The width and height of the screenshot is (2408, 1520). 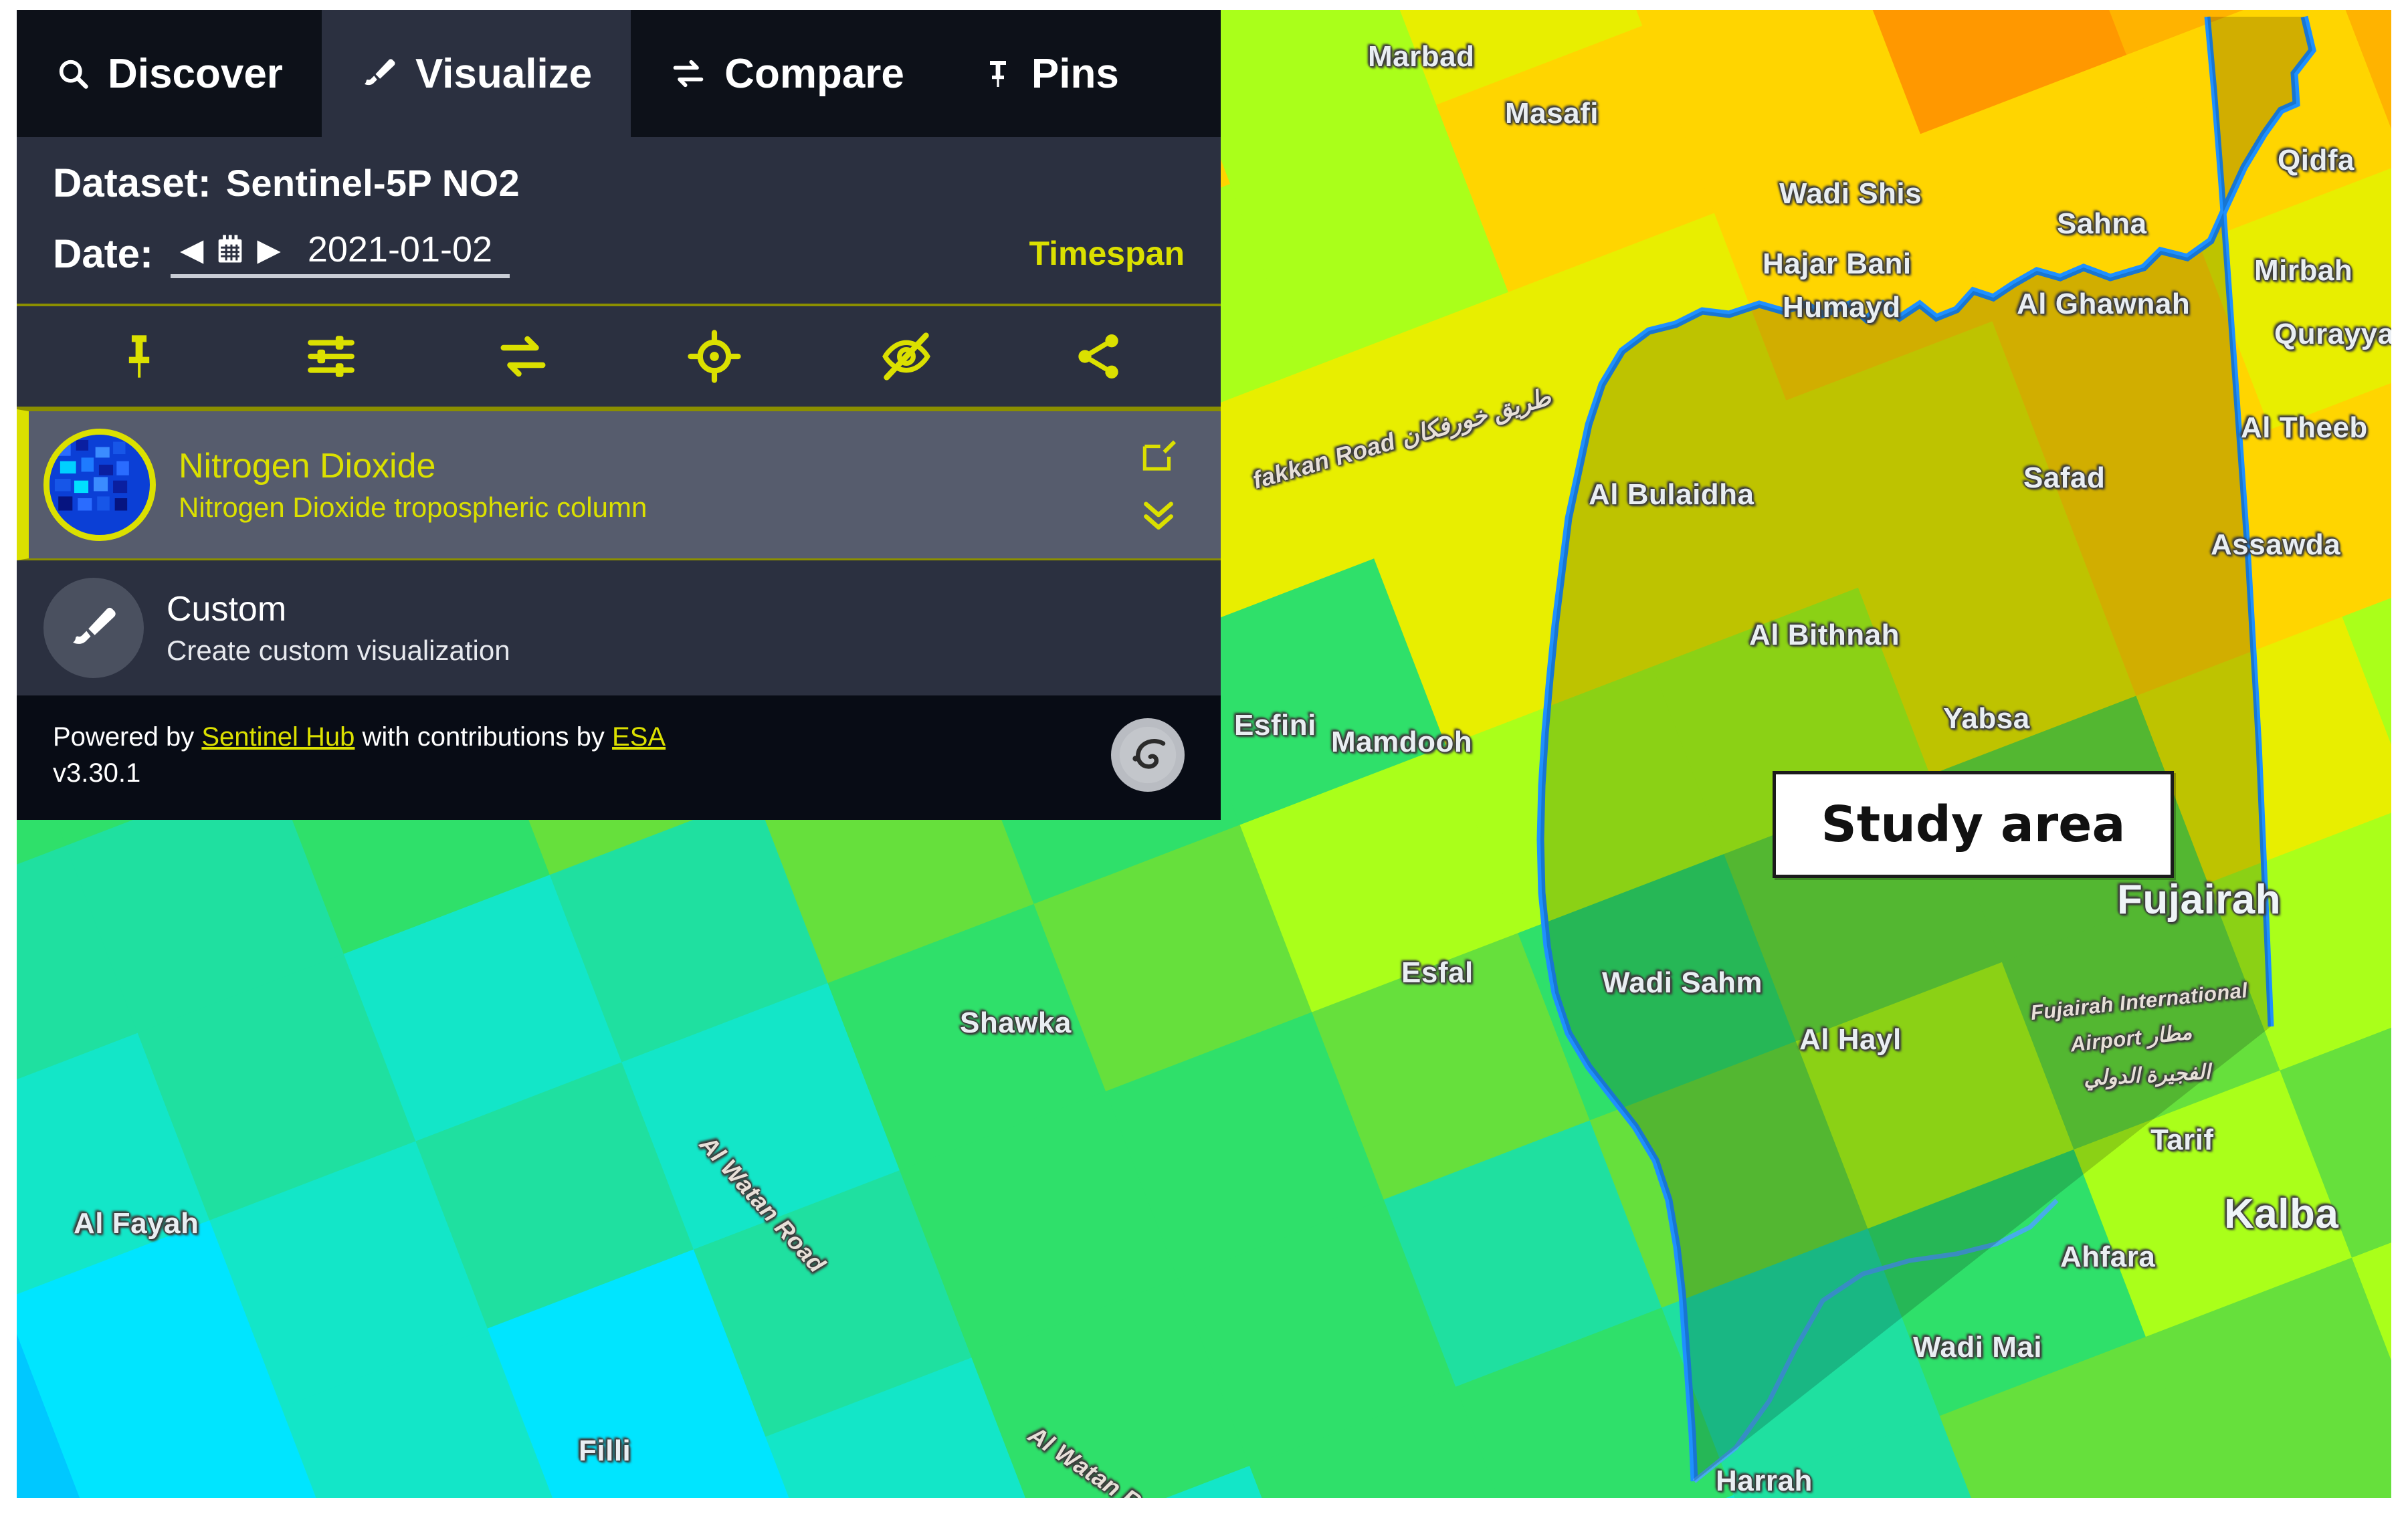 I want to click on date-control: ◀ ▶ 2021-01-02, so click(x=340, y=253).